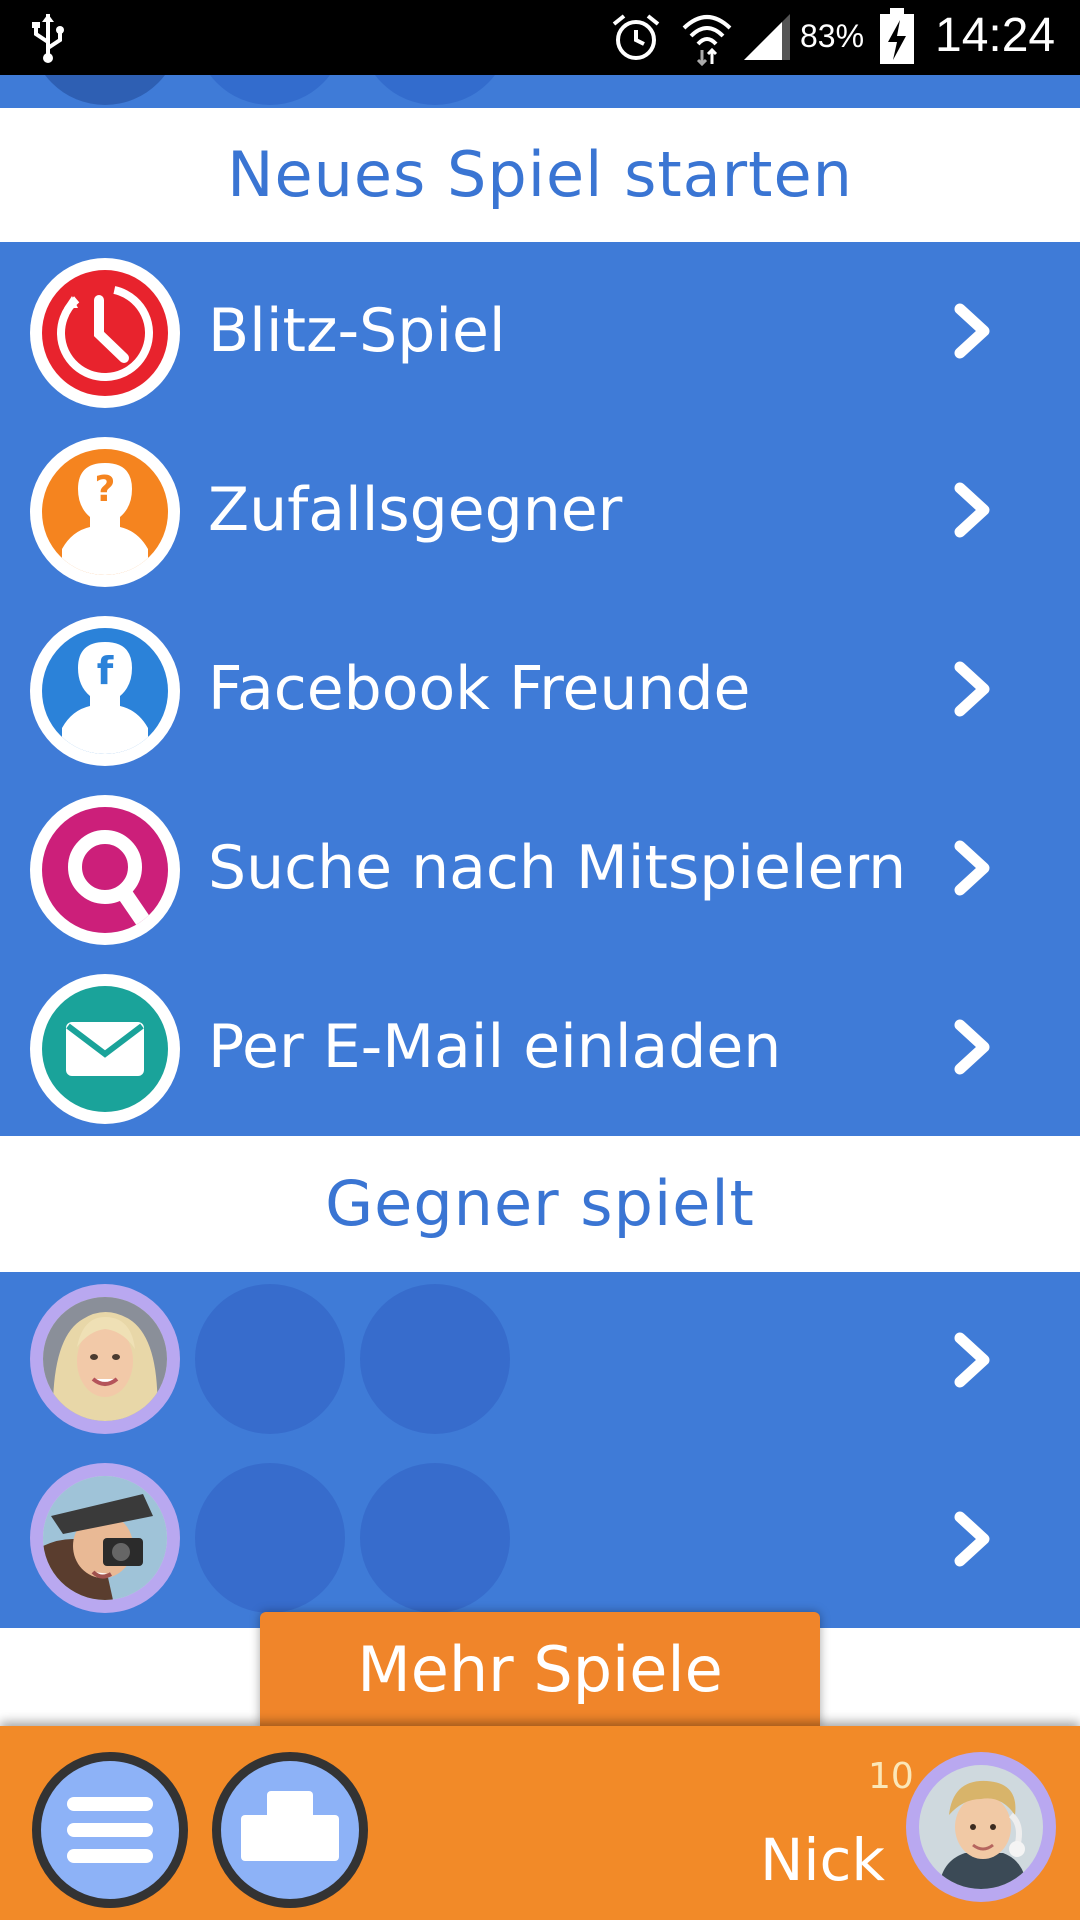 This screenshot has width=1080, height=1920. Describe the element at coordinates (707, 40) in the screenshot. I see `wifi-icon` at that location.